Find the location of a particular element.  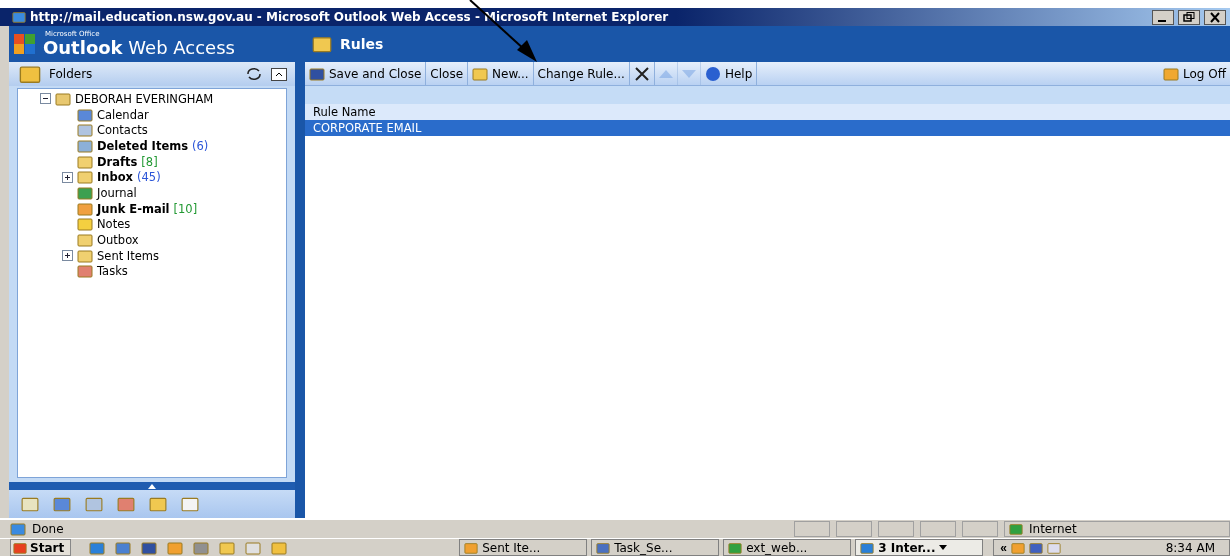

item-count: [10] is located at coordinates (185, 208).